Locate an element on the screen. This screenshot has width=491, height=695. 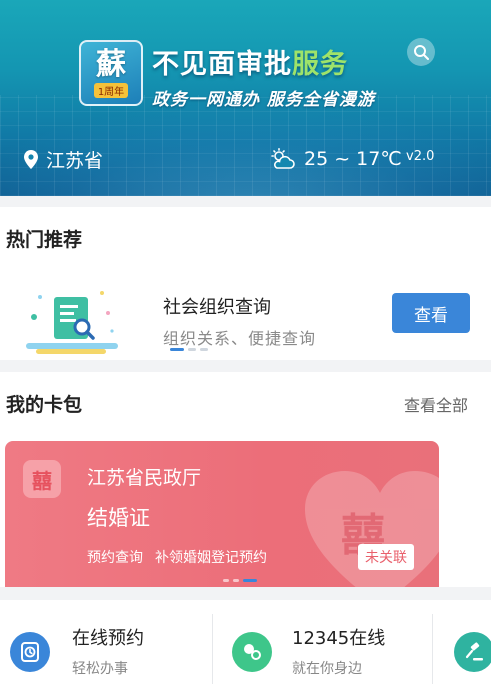
bubbles-icon is located at coordinates (252, 652).